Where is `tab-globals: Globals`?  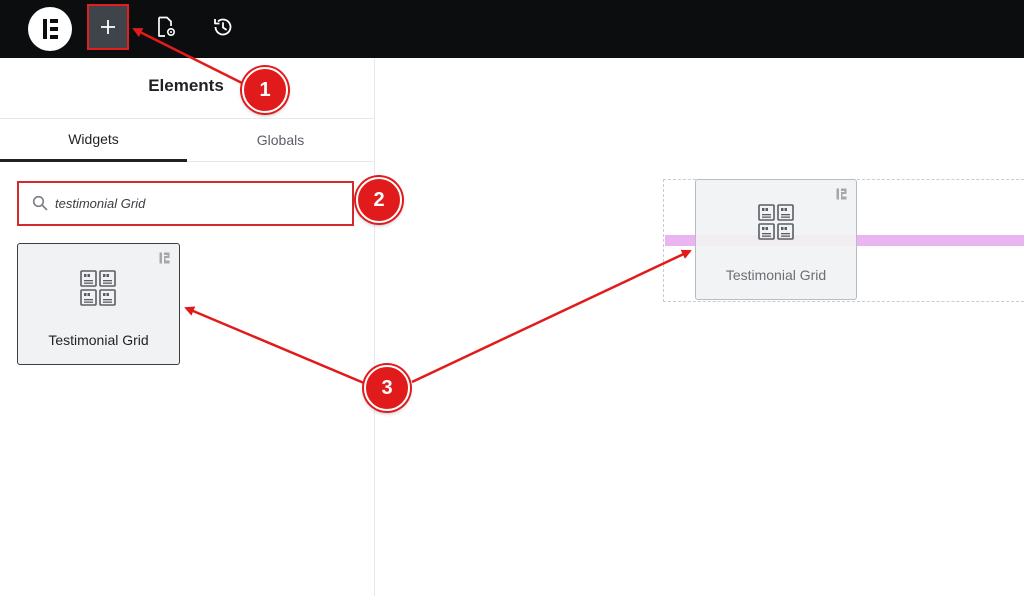
tab-globals: Globals is located at coordinates (280, 140).